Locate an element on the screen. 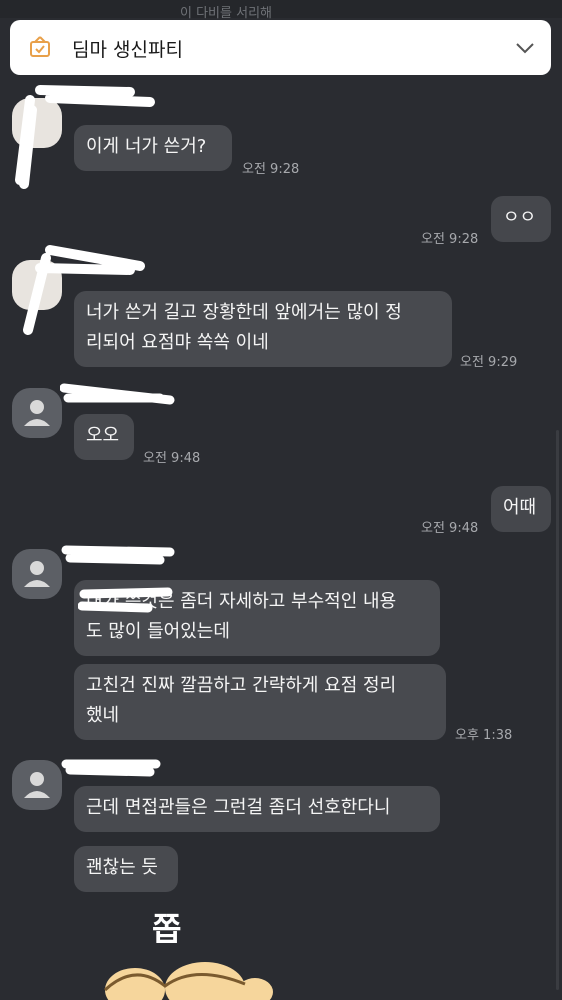 The height and width of the screenshot is (1000, 562). message-bubble-incoming: 이게 너가 쓴거? is located at coordinates (153, 148).